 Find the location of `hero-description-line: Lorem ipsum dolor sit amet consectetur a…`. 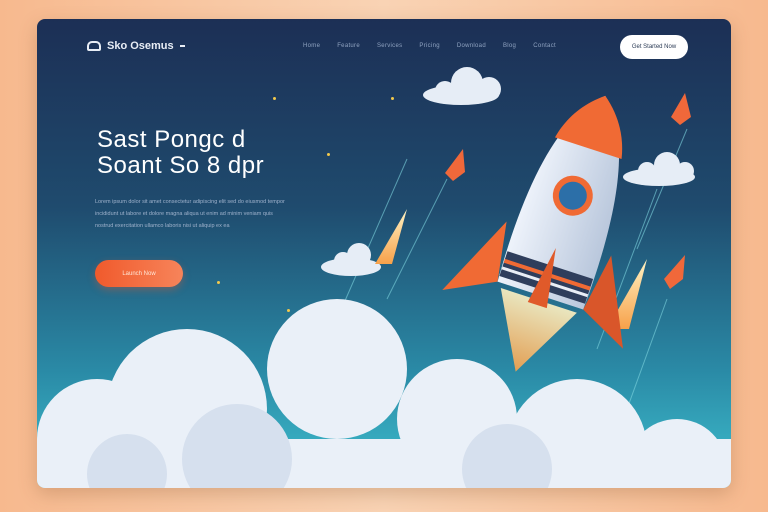

hero-description-line: Lorem ipsum dolor sit amet consectetur a… is located at coordinates (190, 202).